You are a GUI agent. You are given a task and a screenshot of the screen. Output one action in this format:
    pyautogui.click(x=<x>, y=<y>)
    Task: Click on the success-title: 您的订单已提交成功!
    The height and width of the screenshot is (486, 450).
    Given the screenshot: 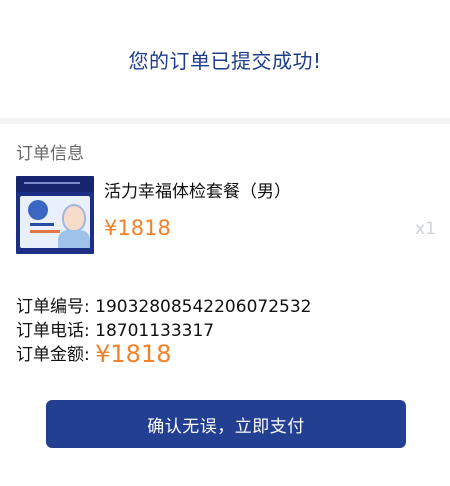 What is the action you would take?
    pyautogui.click(x=225, y=60)
    